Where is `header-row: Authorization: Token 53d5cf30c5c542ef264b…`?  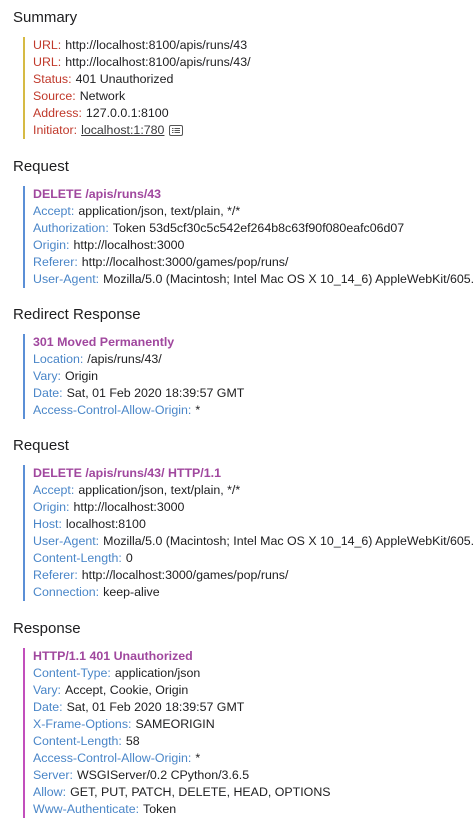
header-row: Authorization: Token 53d5cf30c5c542ef264b… is located at coordinates (253, 228).